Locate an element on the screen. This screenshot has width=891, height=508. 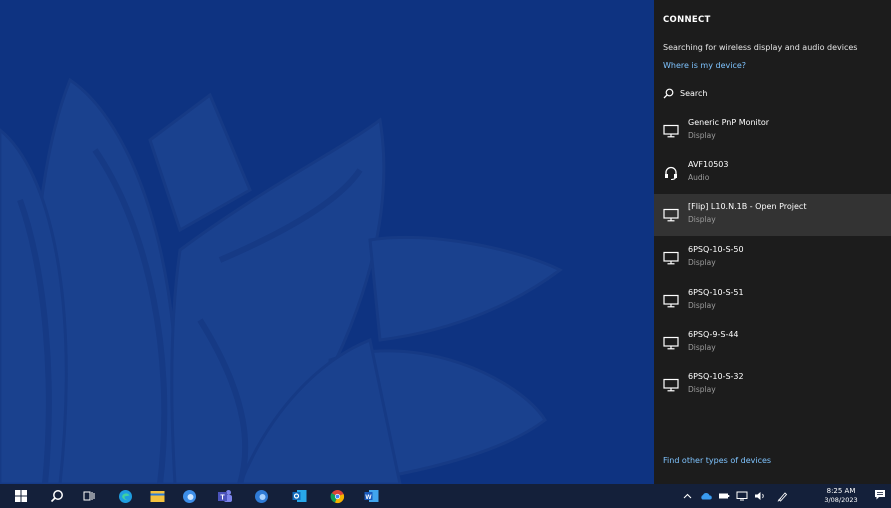
onedrive-tray is located at coordinates (706, 496).